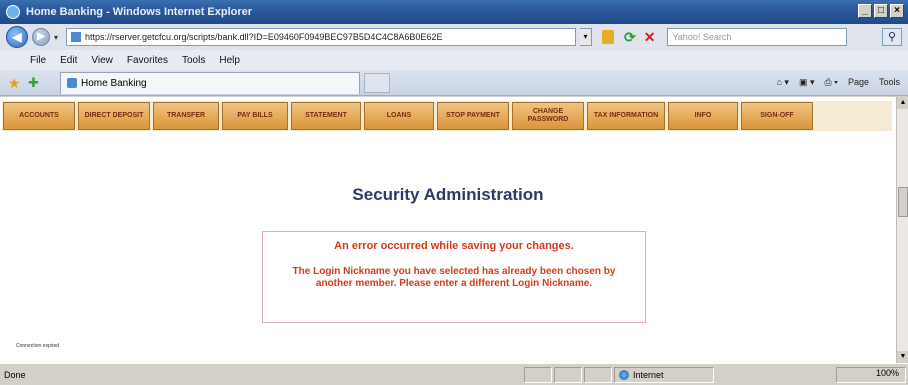  I want to click on menu-help: Help, so click(229, 60).